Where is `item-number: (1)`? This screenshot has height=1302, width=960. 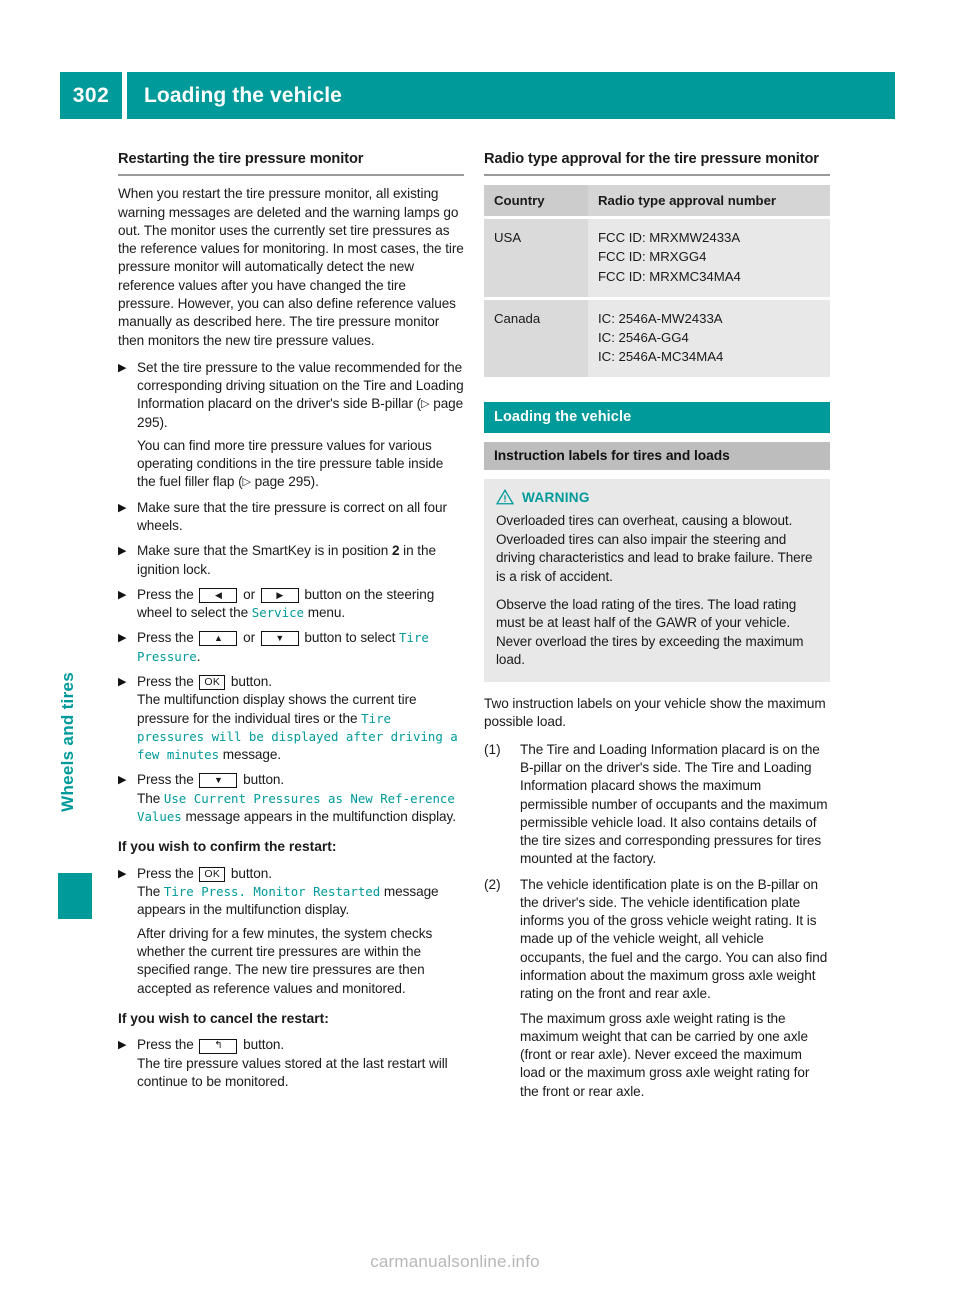 item-number: (1) is located at coordinates (492, 749).